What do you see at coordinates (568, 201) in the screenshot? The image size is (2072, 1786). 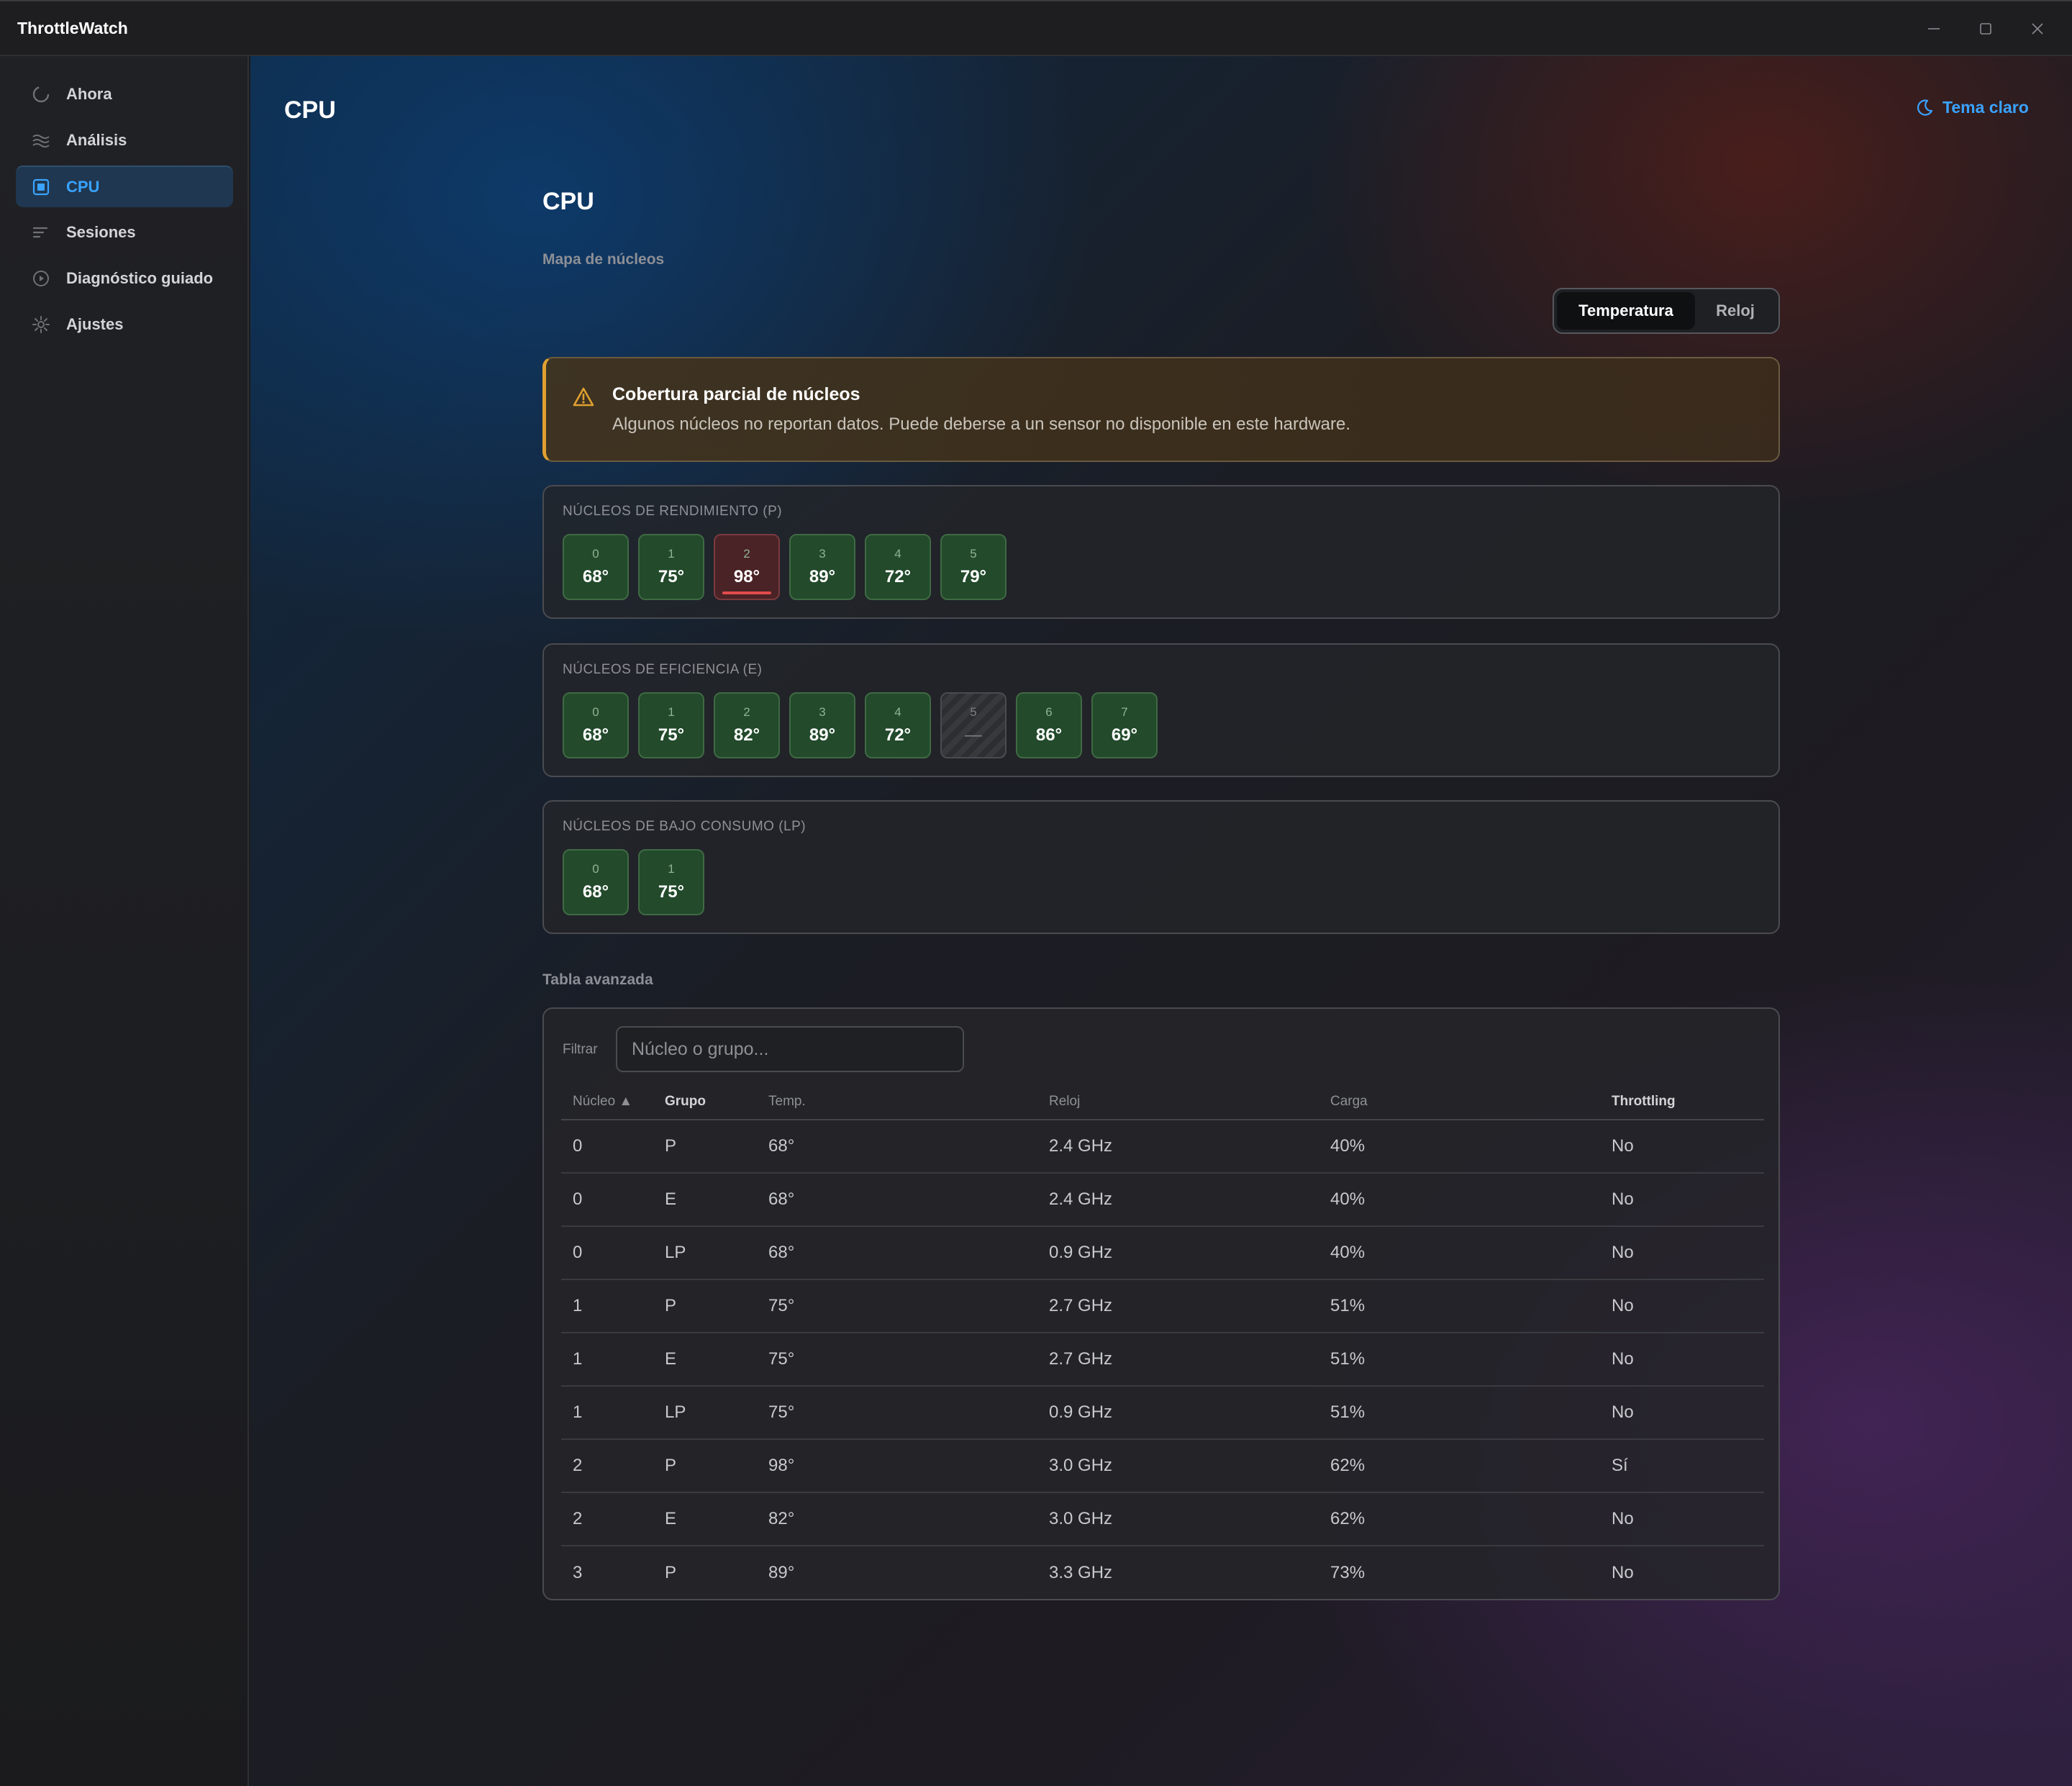 I see `section-title: CPU` at bounding box center [568, 201].